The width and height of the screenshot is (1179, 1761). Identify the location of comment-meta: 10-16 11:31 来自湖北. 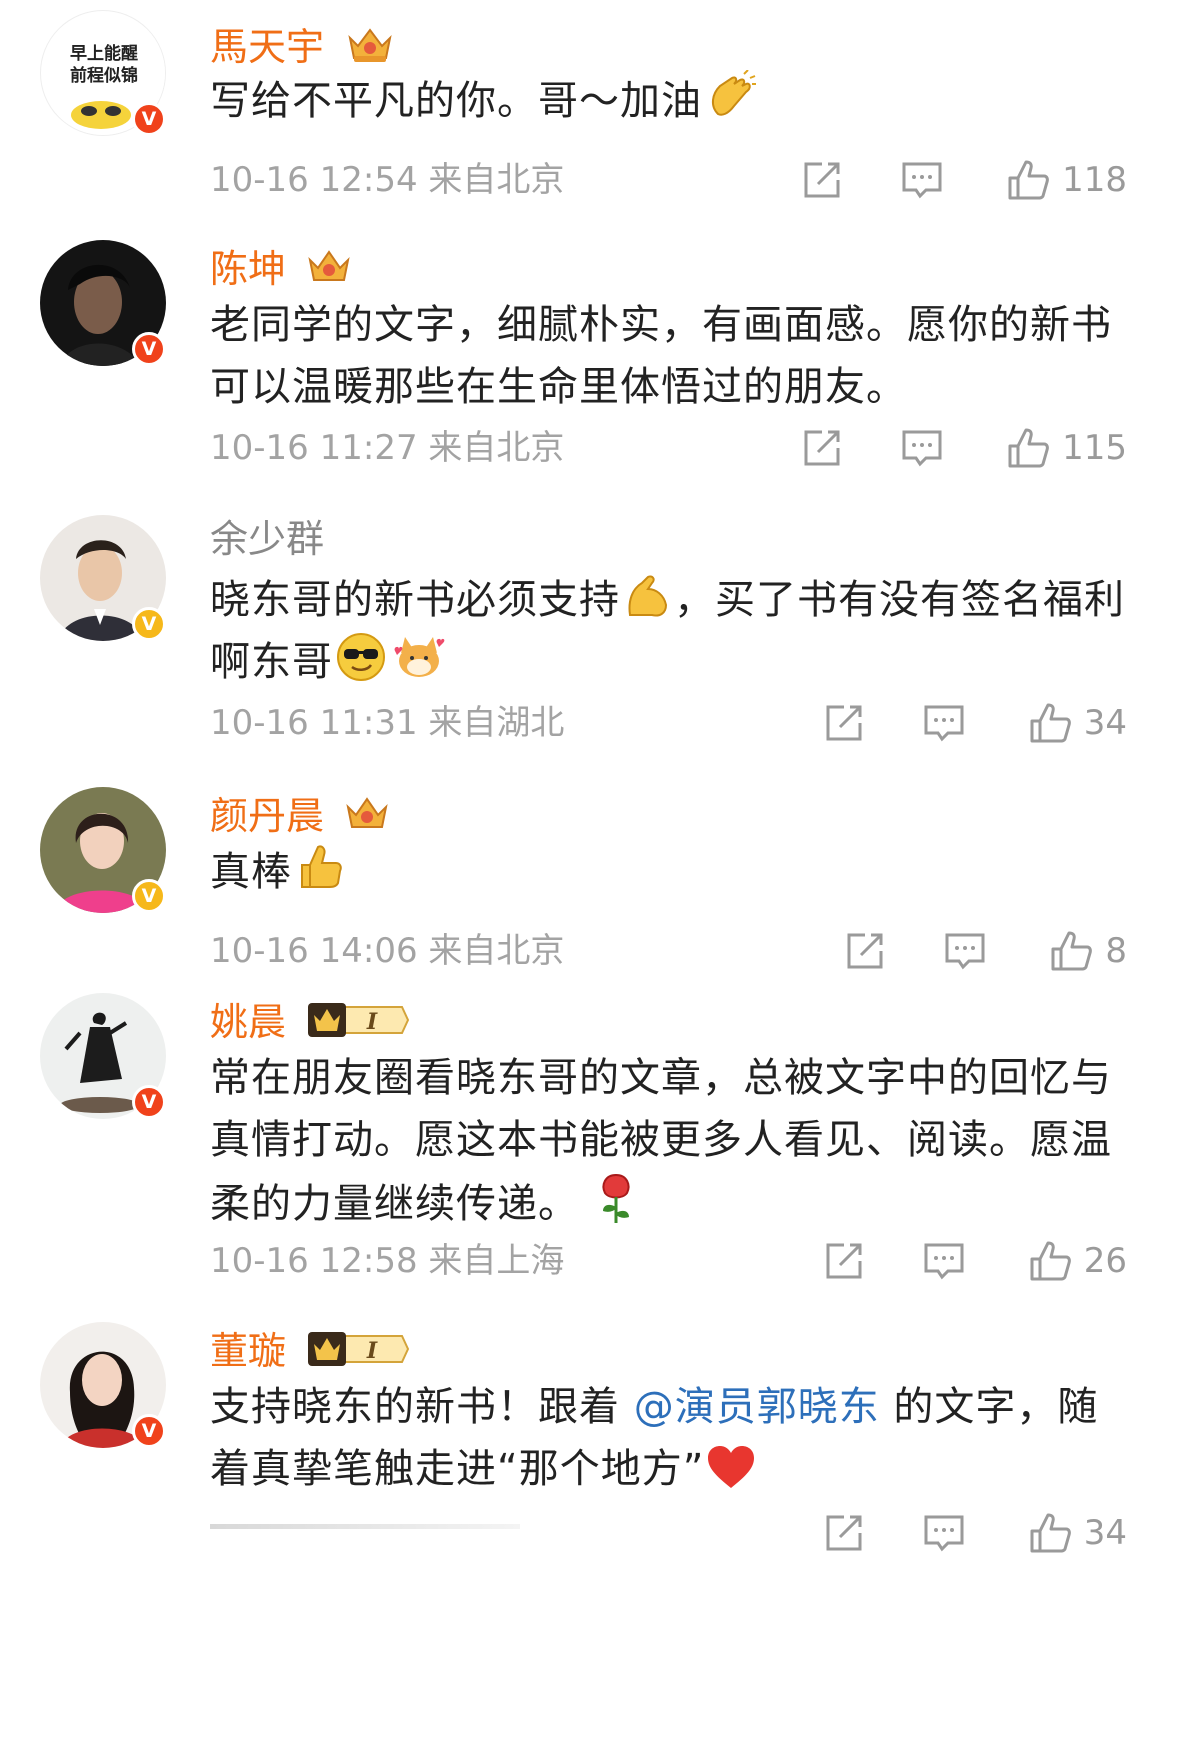
(387, 723).